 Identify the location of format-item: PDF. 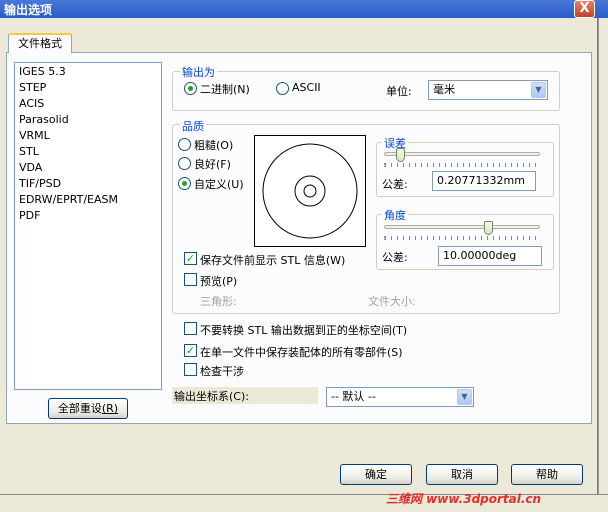
(29, 215).